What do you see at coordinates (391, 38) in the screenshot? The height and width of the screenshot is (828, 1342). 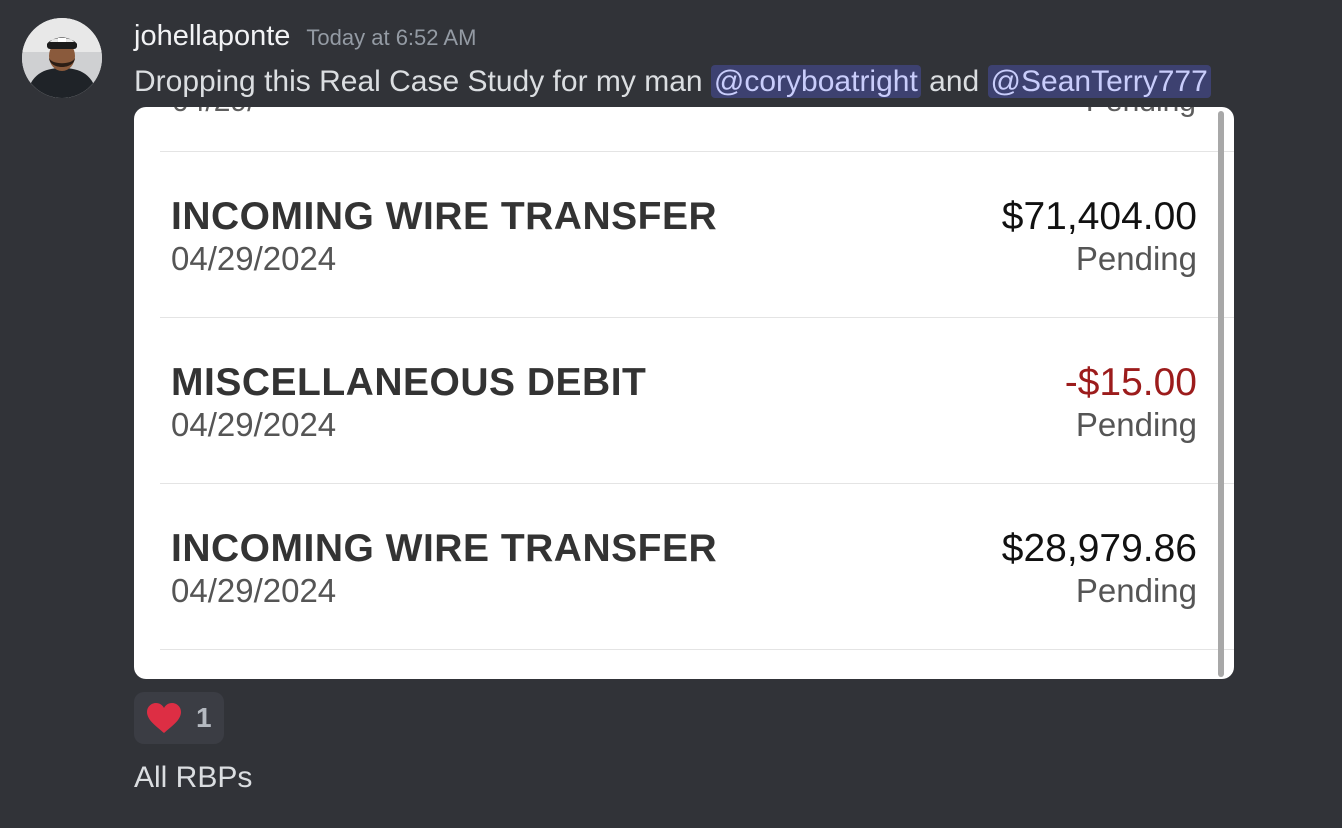 I see `message-timestamp: Today at 6:52 AM` at bounding box center [391, 38].